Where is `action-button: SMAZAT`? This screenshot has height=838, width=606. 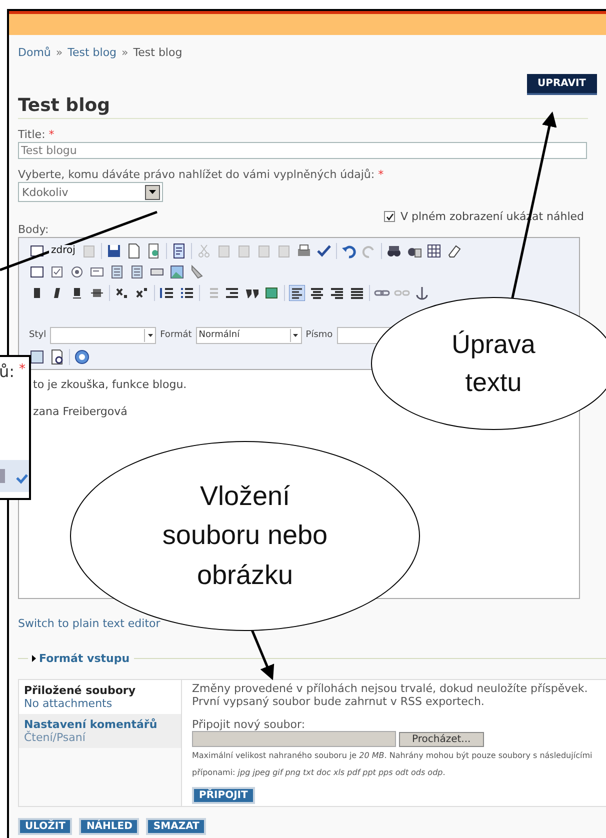
action-button: SMAZAT is located at coordinates (176, 826).